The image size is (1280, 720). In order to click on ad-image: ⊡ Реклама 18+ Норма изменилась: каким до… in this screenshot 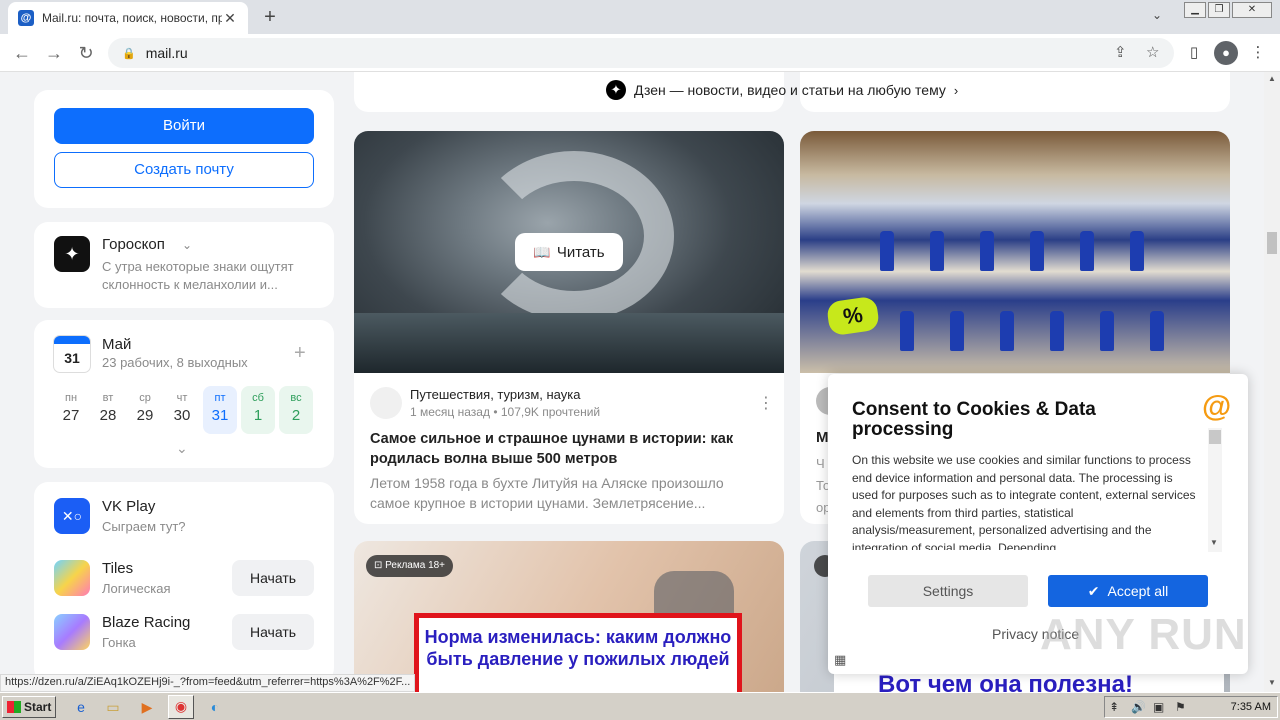, I will do `click(569, 616)`.